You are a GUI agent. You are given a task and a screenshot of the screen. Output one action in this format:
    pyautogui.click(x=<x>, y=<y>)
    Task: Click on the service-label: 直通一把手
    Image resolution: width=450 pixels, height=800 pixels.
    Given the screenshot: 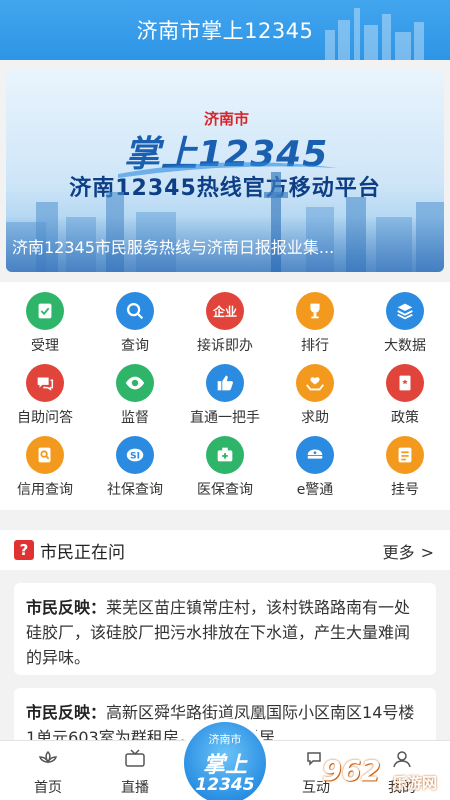 What is the action you would take?
    pyautogui.click(x=225, y=418)
    